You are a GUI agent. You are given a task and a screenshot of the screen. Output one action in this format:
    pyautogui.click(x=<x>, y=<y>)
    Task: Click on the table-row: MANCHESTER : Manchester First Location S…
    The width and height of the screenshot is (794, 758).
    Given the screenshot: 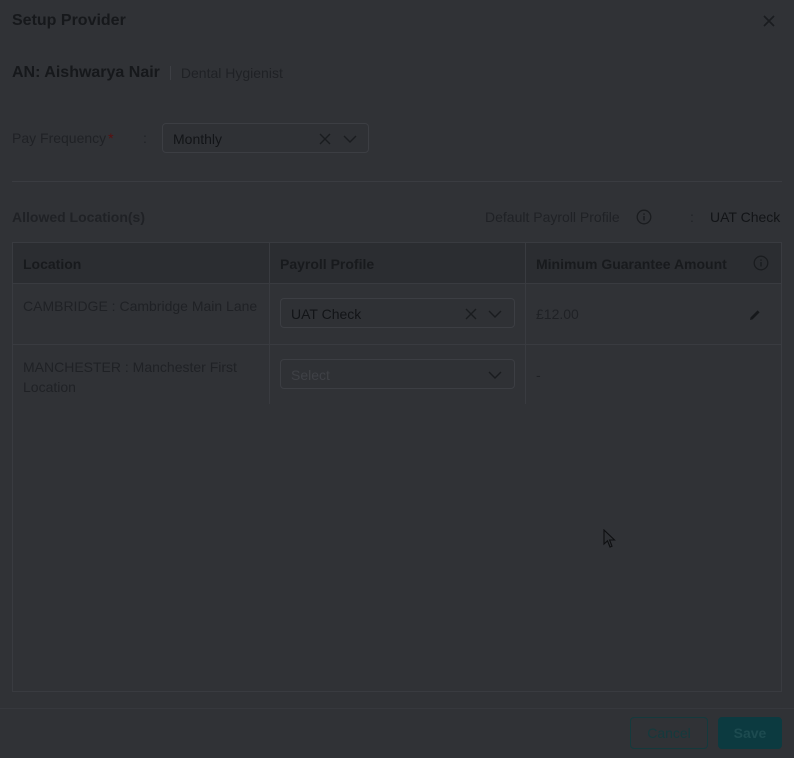 What is the action you would take?
    pyautogui.click(x=397, y=374)
    